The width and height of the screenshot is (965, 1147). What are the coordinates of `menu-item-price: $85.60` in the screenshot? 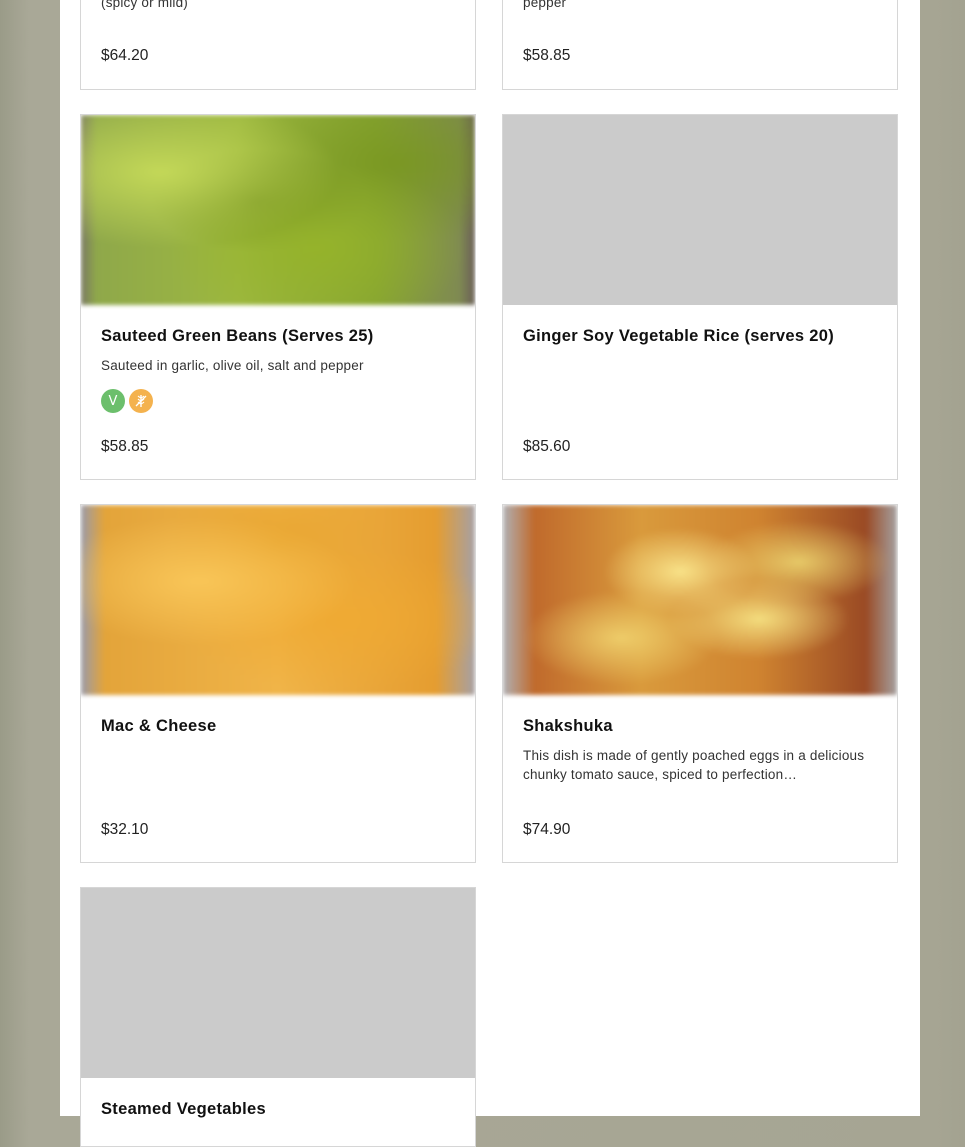 It's located at (547, 446).